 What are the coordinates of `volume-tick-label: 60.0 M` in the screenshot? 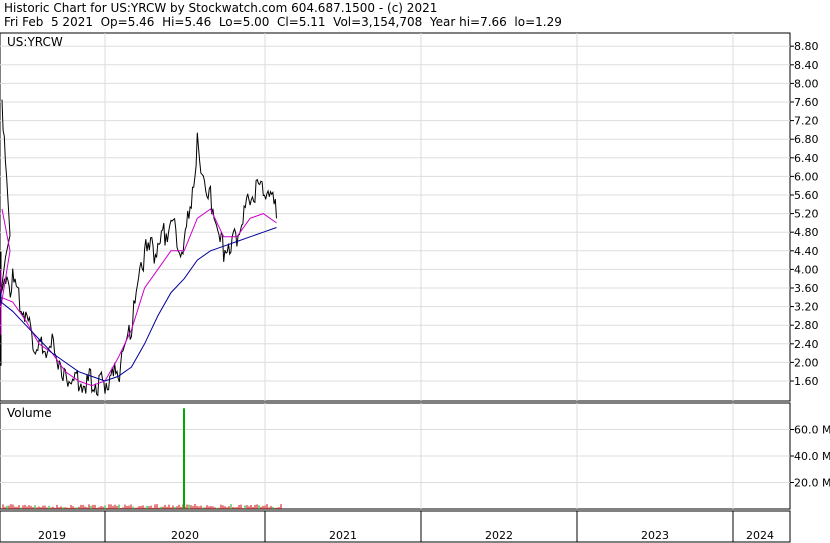 It's located at (812, 430).